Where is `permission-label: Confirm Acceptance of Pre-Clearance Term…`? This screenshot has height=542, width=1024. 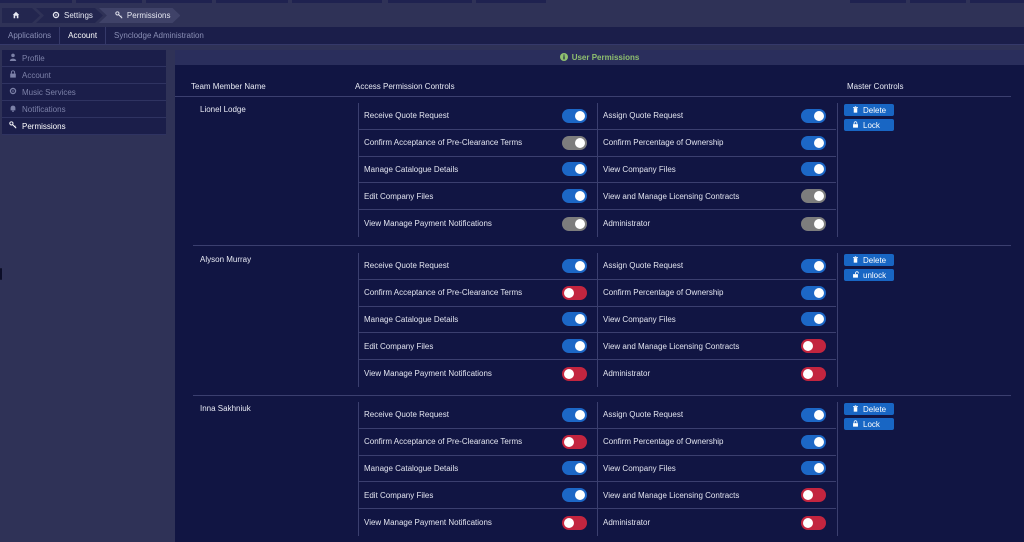 permission-label: Confirm Acceptance of Pre-Clearance Term… is located at coordinates (443, 442).